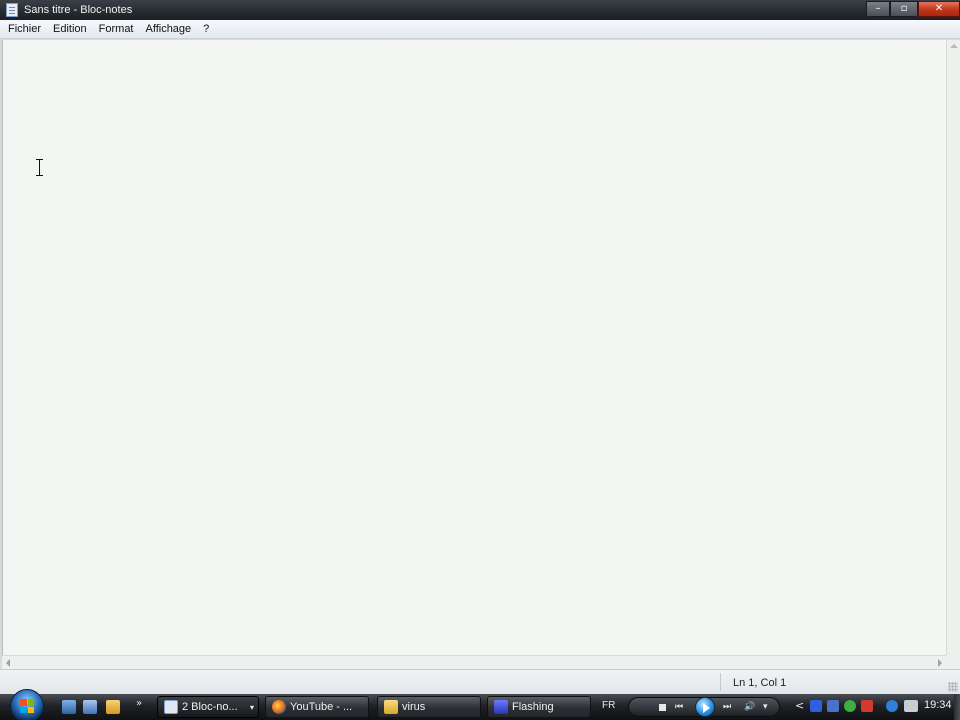 This screenshot has width=960, height=720. What do you see at coordinates (113, 707) in the screenshot?
I see `media-player-icon` at bounding box center [113, 707].